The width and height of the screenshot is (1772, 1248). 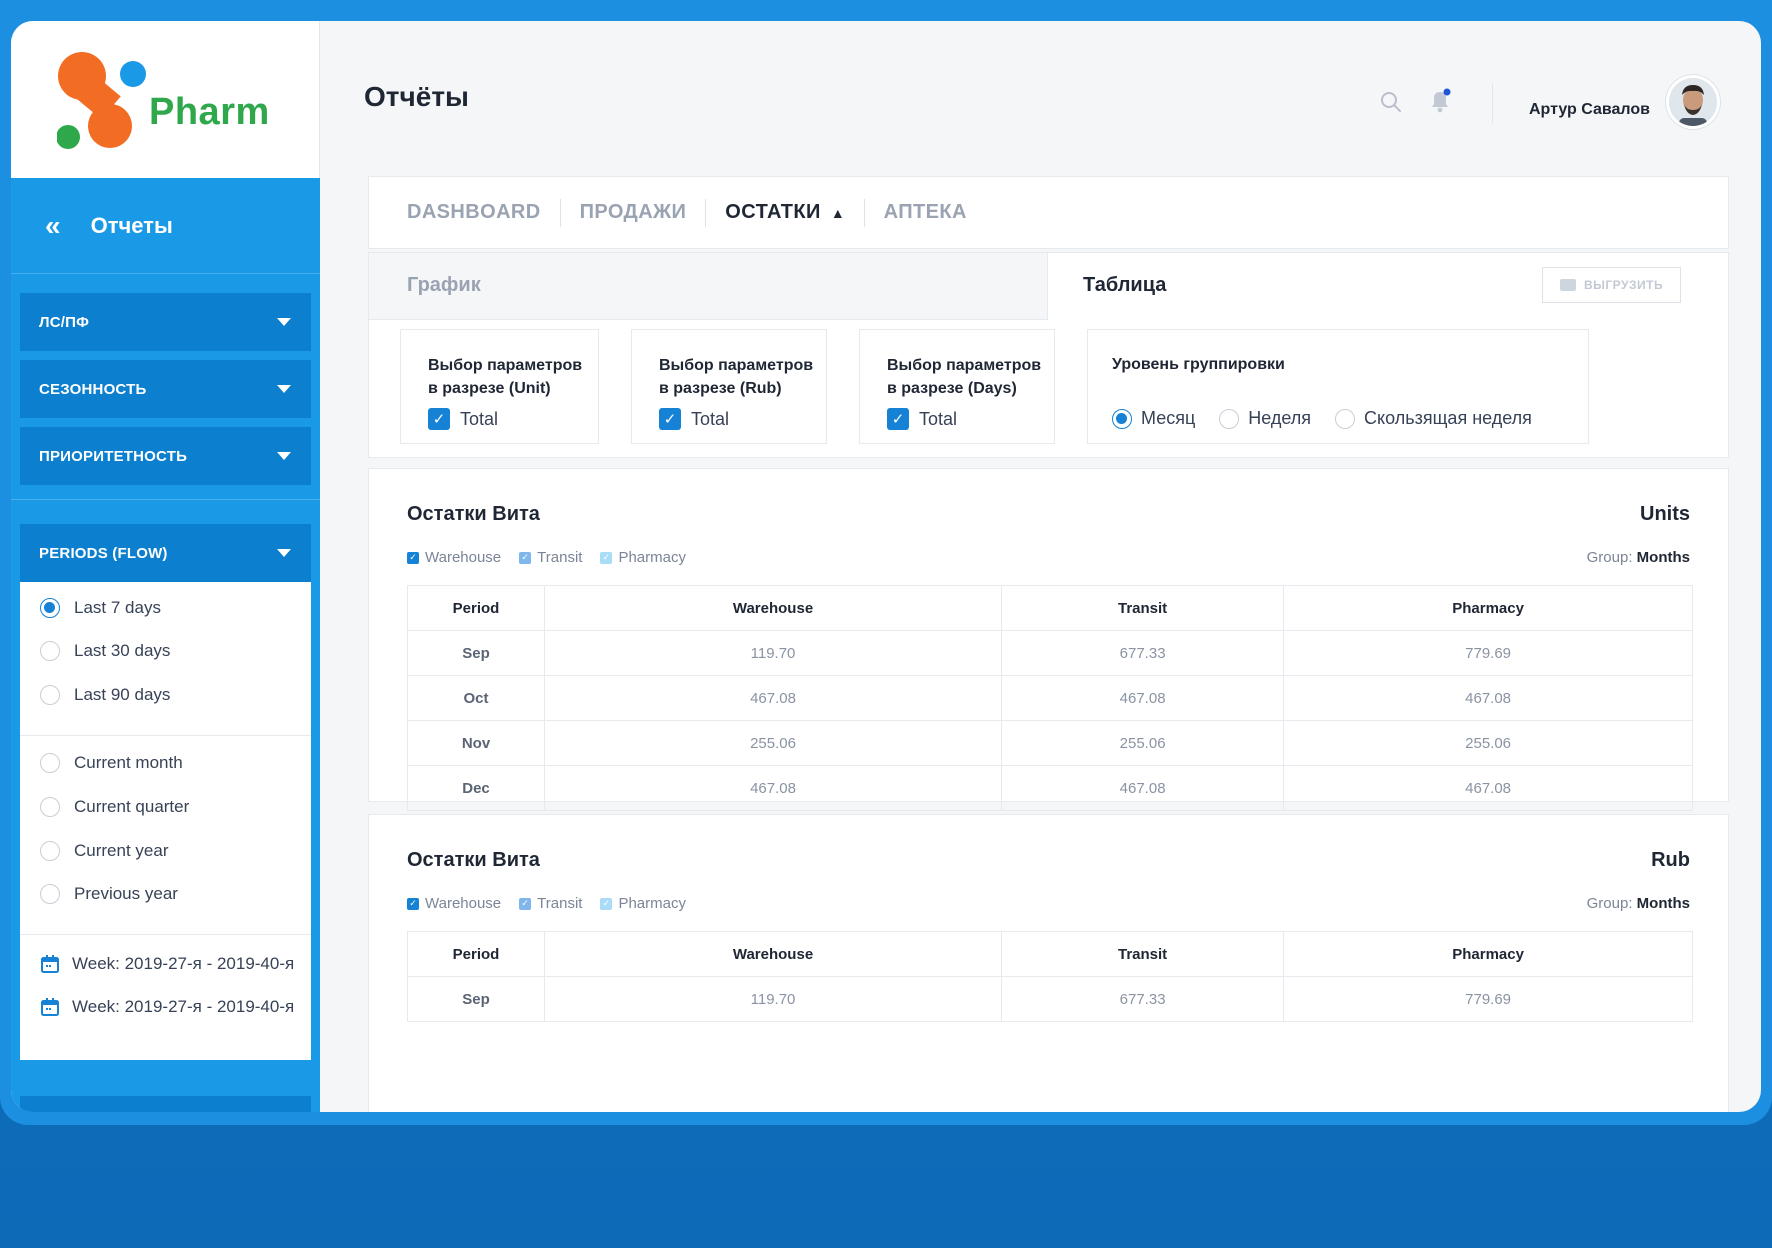 I want to click on grouping-option-rolling-week: Скользящая неделя, so click(x=1448, y=418).